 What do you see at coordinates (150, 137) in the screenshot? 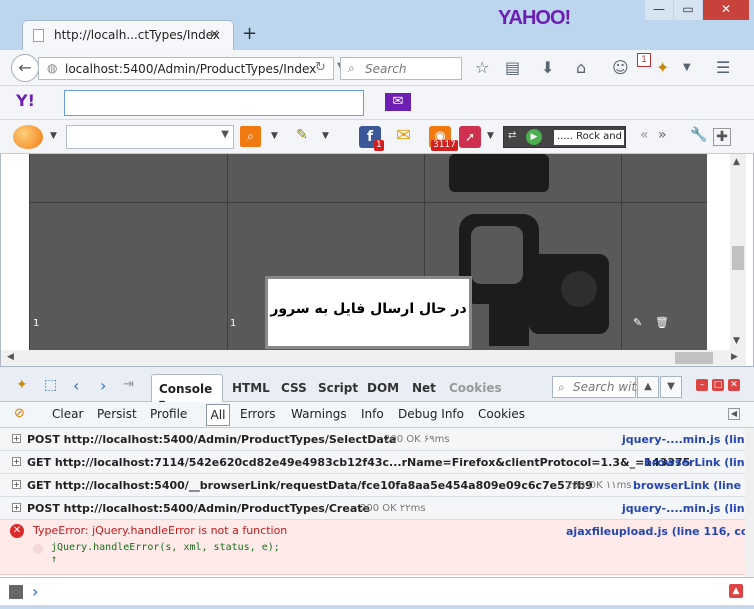
I see `addon-search-input: ▼` at bounding box center [150, 137].